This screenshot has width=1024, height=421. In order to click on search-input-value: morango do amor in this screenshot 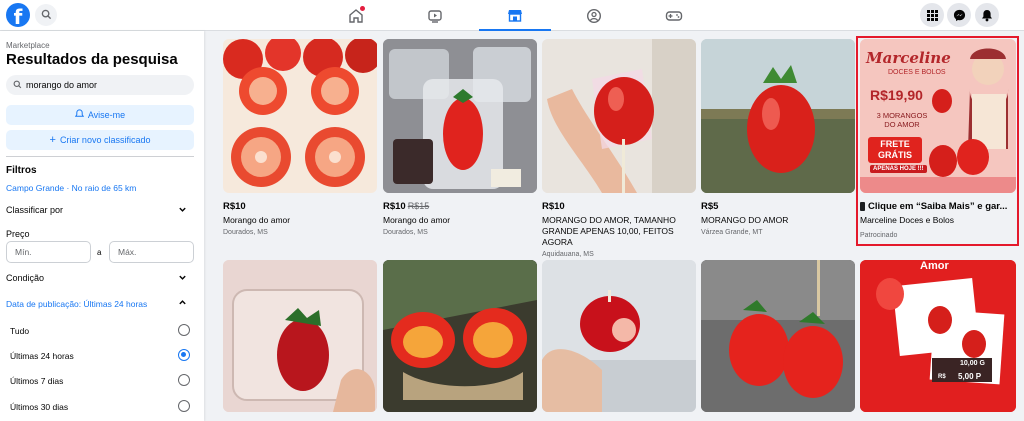, I will do `click(62, 85)`.